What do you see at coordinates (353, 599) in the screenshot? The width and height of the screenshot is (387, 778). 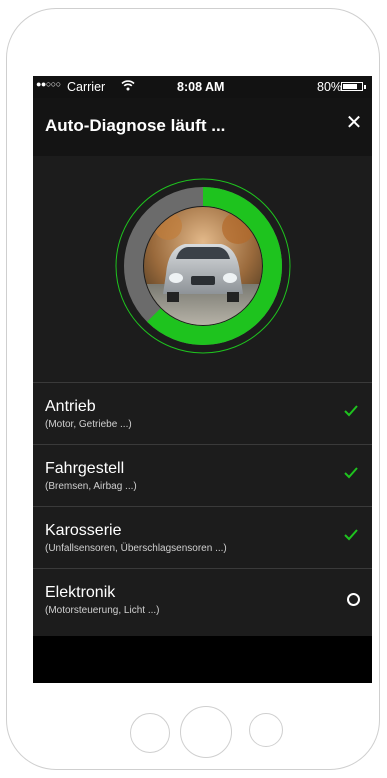 I see `loading-spinner-icon` at bounding box center [353, 599].